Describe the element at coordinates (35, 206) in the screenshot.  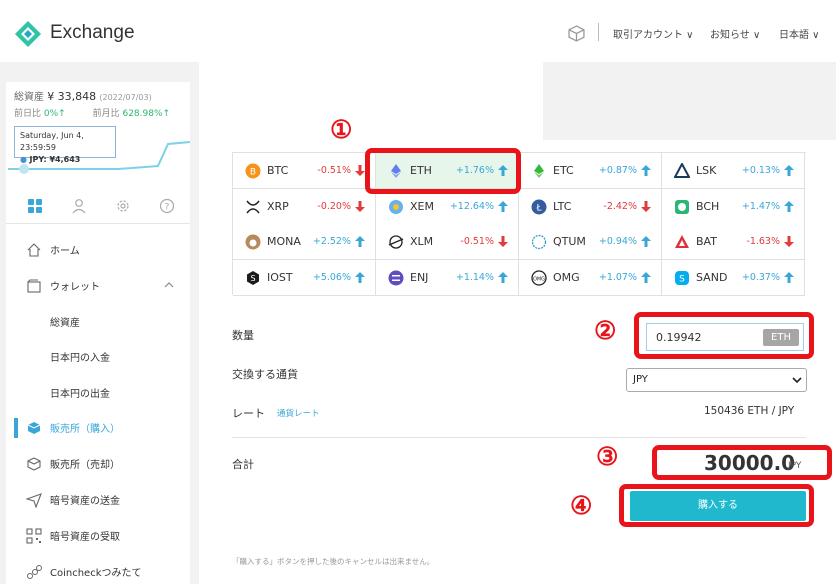
I see `grid-icon` at that location.